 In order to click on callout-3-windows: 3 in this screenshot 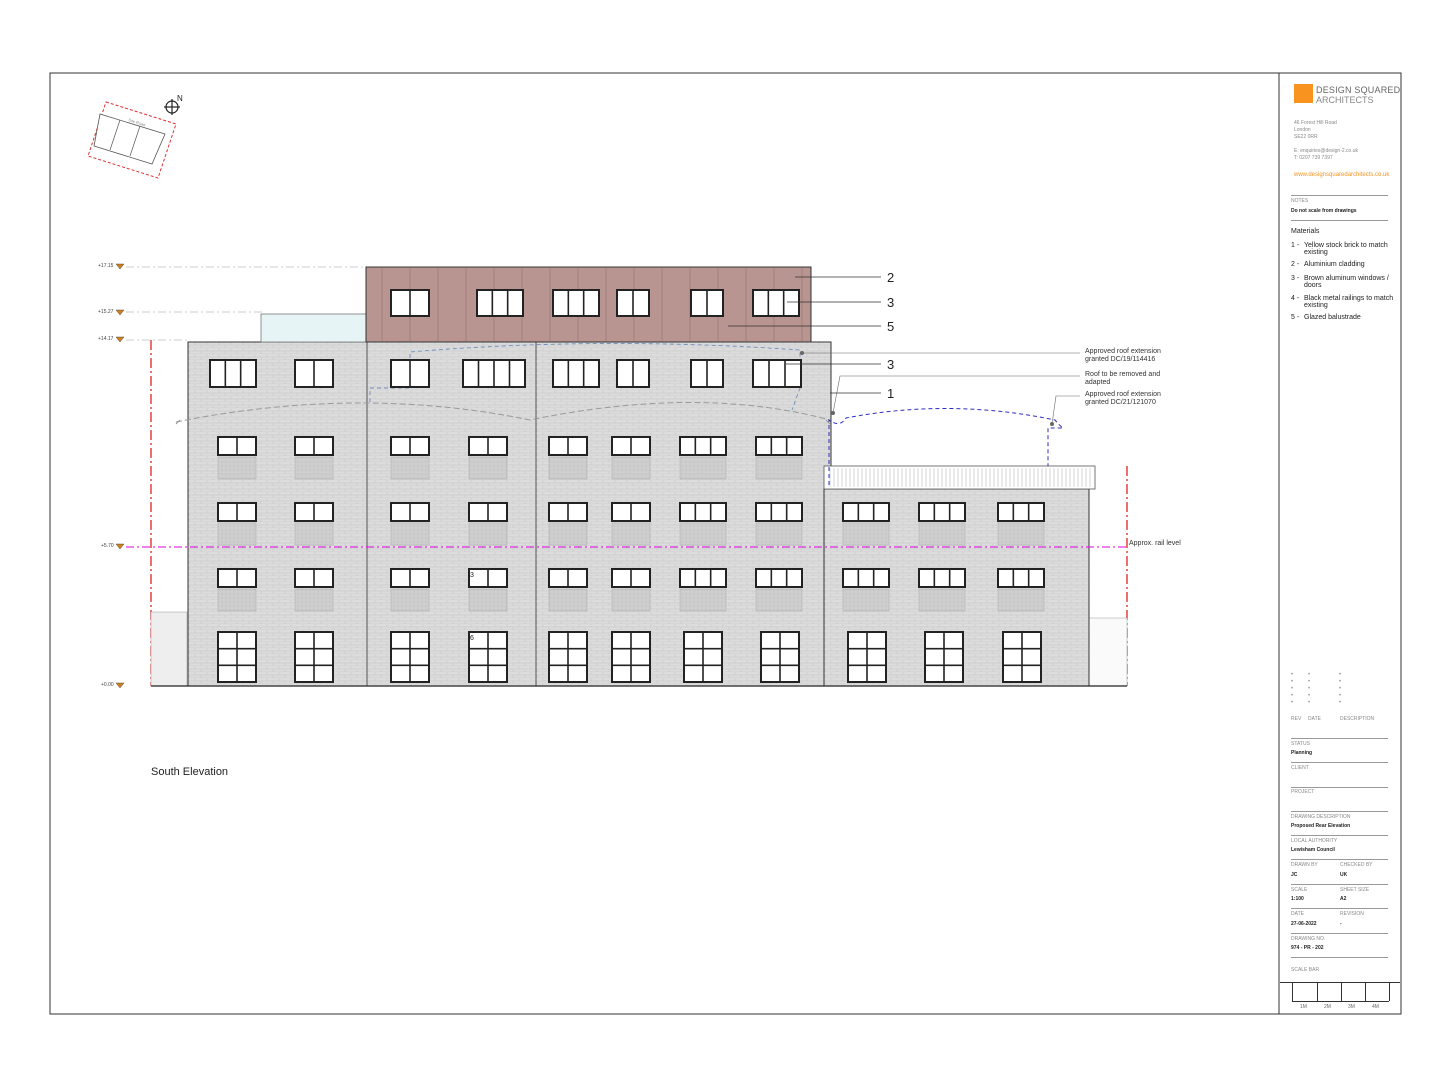, I will do `click(890, 364)`.